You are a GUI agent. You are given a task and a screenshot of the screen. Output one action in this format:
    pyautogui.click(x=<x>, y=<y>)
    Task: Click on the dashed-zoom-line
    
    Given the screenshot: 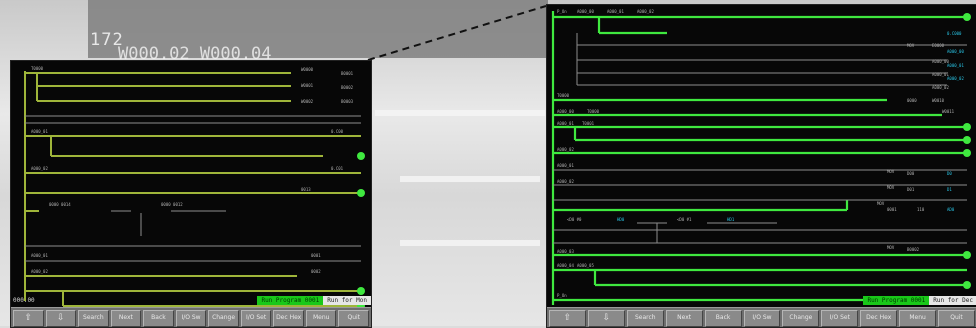 What is the action you would take?
    pyautogui.click(x=457, y=33)
    